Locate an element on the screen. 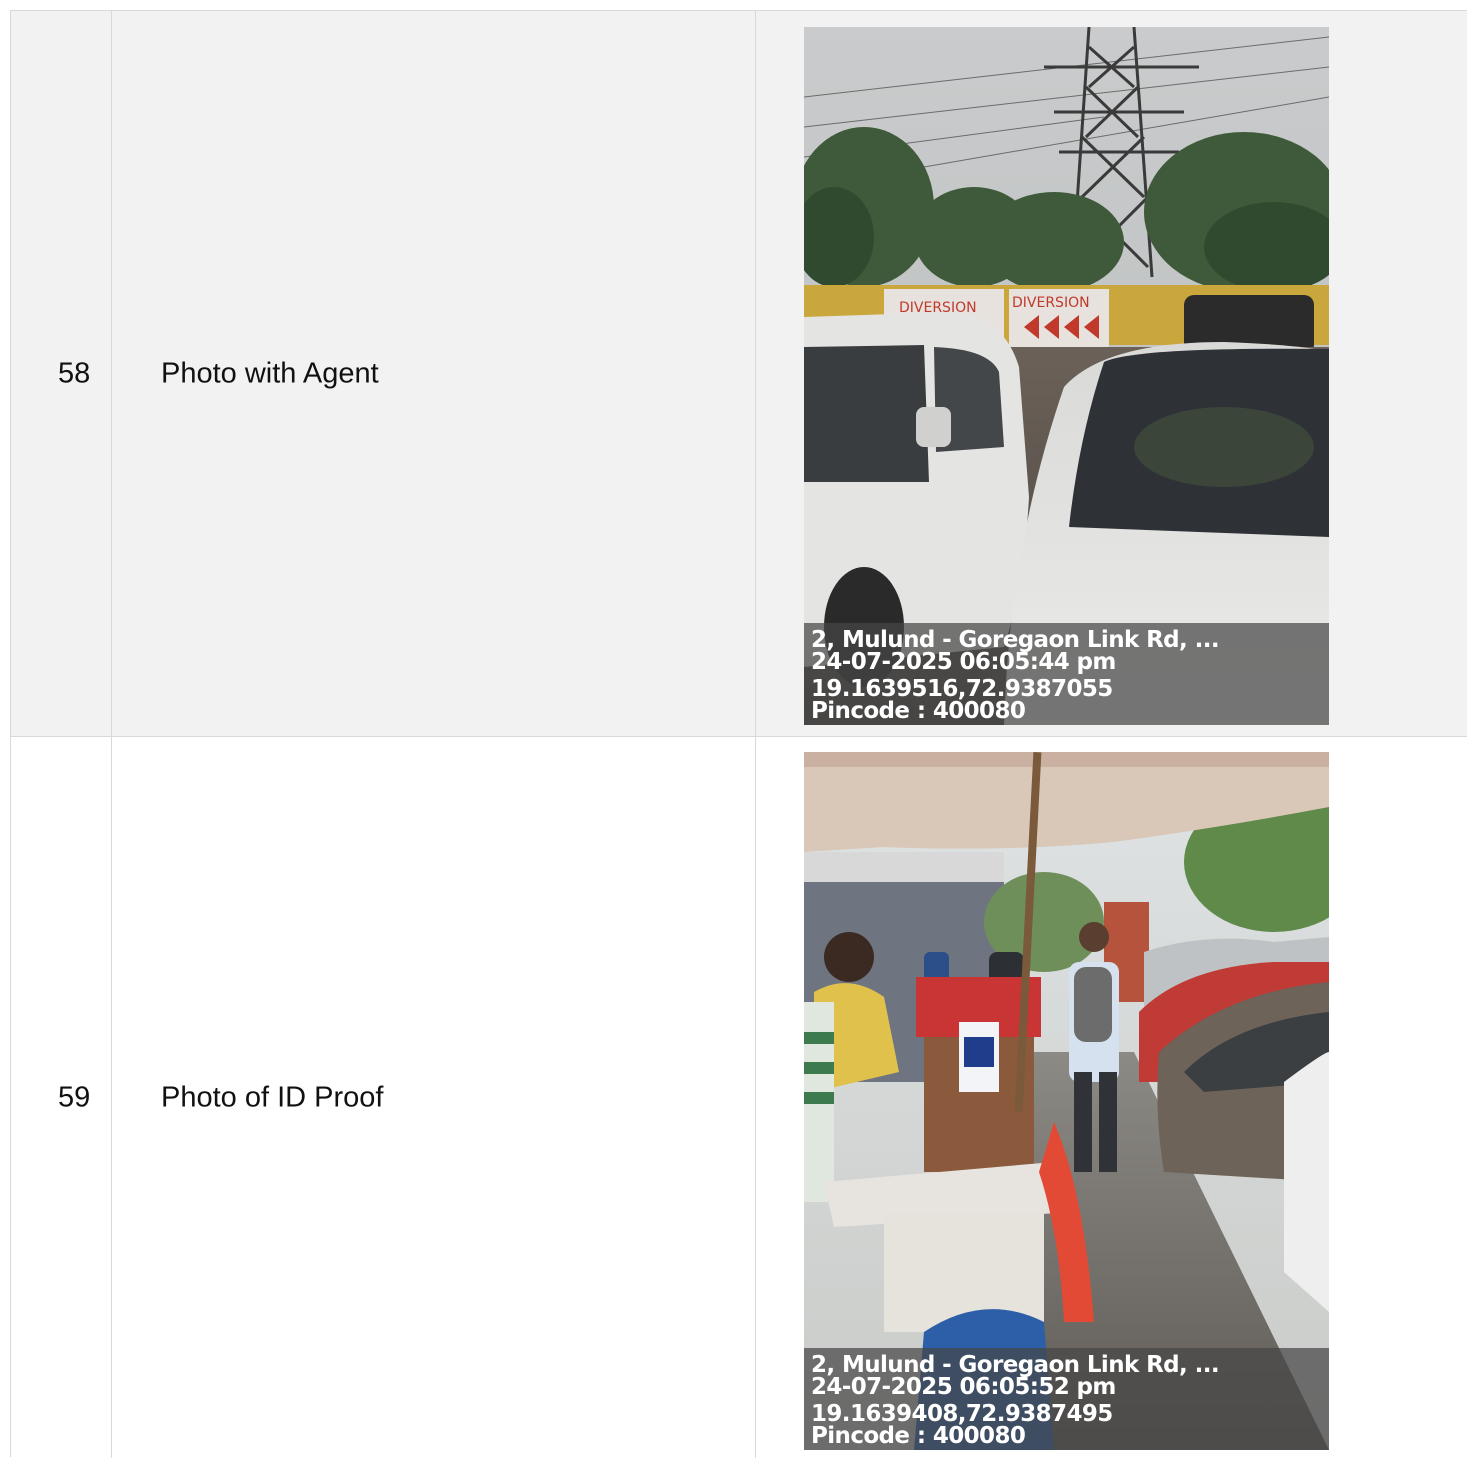 The height and width of the screenshot is (1458, 1467). serial-number-cell: 58 is located at coordinates (61, 373).